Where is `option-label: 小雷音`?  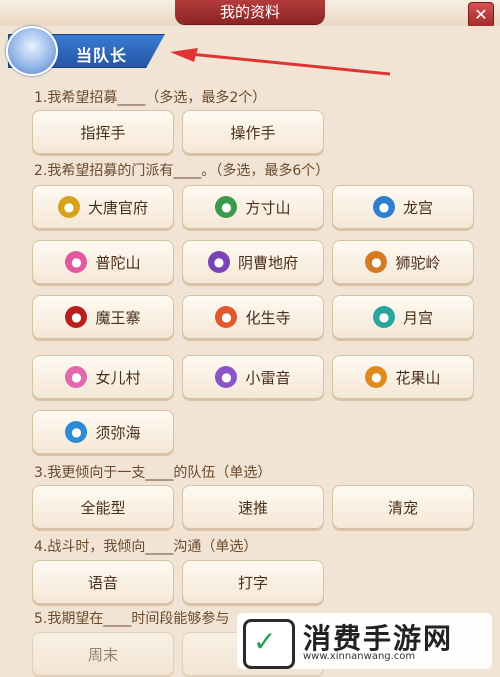 option-label: 小雷音 is located at coordinates (268, 377).